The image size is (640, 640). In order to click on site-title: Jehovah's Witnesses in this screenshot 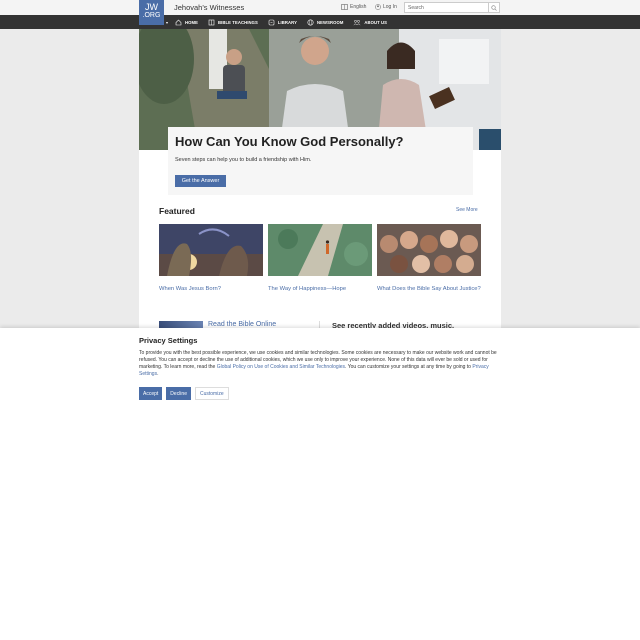, I will do `click(209, 7)`.